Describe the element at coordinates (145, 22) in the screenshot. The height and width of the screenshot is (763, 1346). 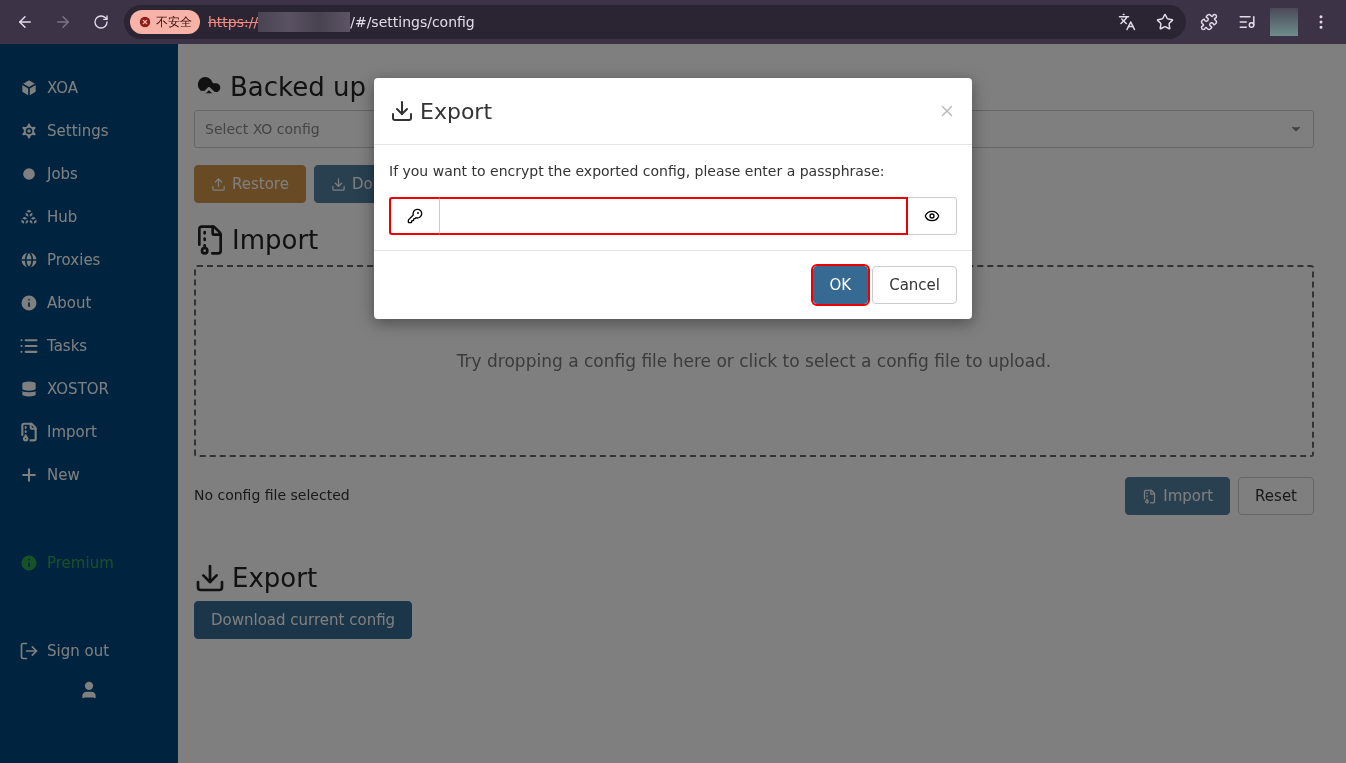
I see `error-icon` at that location.